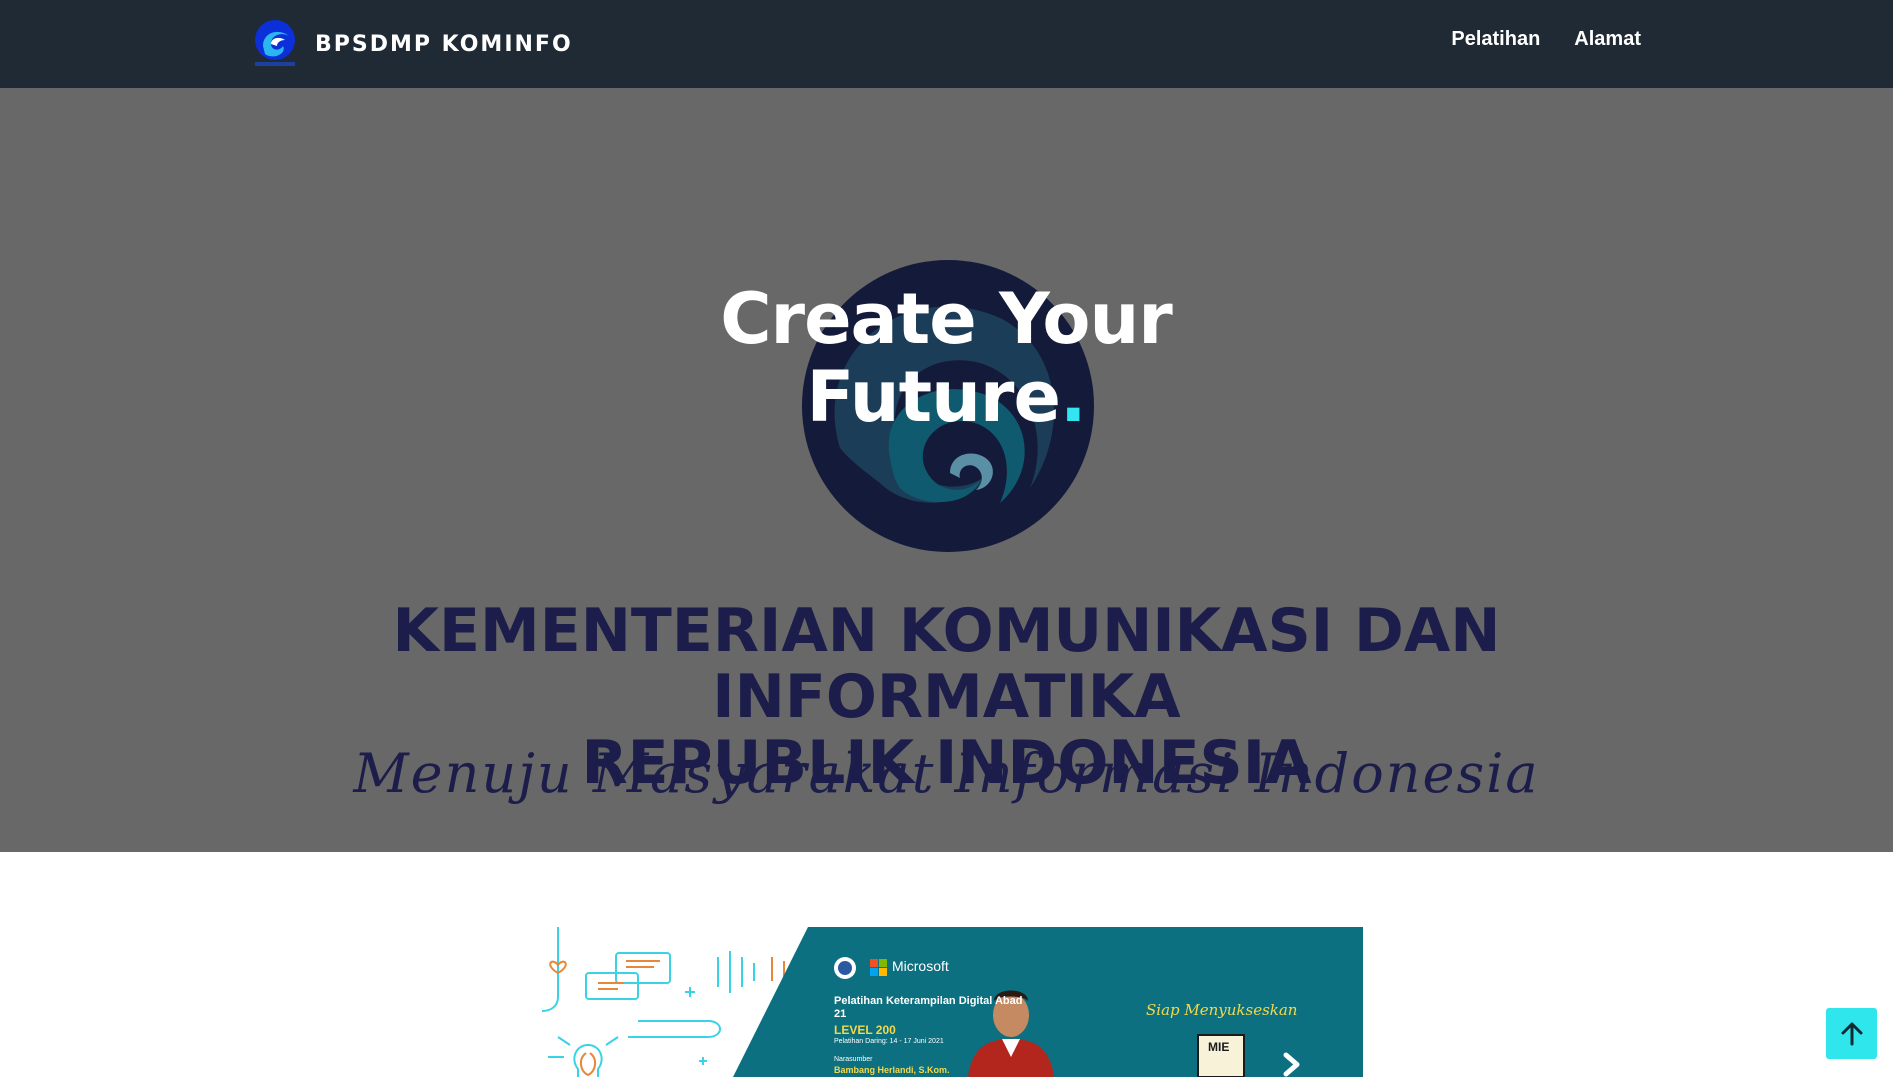 Image resolution: width=1893 pixels, height=1077 pixels. I want to click on nav-links: Pelatihan Alamat, so click(1546, 39).